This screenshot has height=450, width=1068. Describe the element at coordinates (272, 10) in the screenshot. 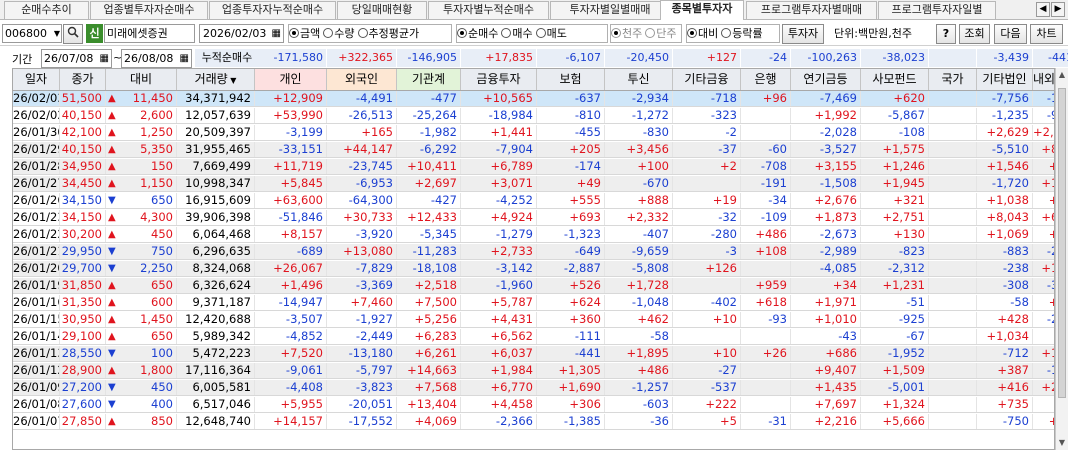

I see `tab-3: 업종투자자누적순매수` at that location.